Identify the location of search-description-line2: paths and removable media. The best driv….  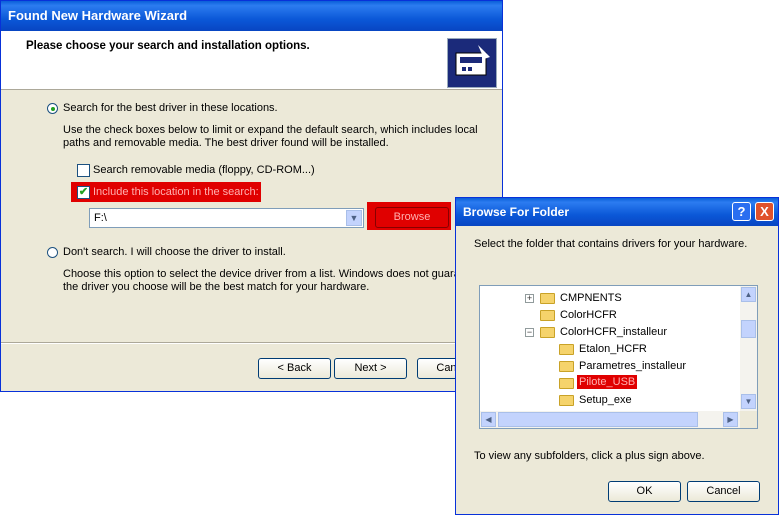
(226, 143).